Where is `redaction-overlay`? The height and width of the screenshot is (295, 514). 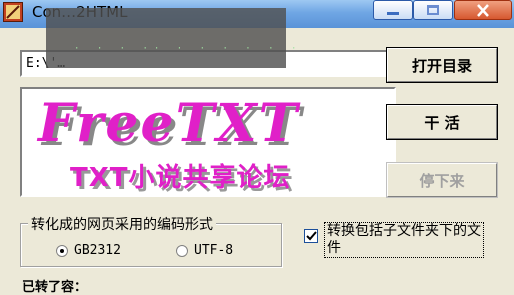 redaction-overlay is located at coordinates (166, 38).